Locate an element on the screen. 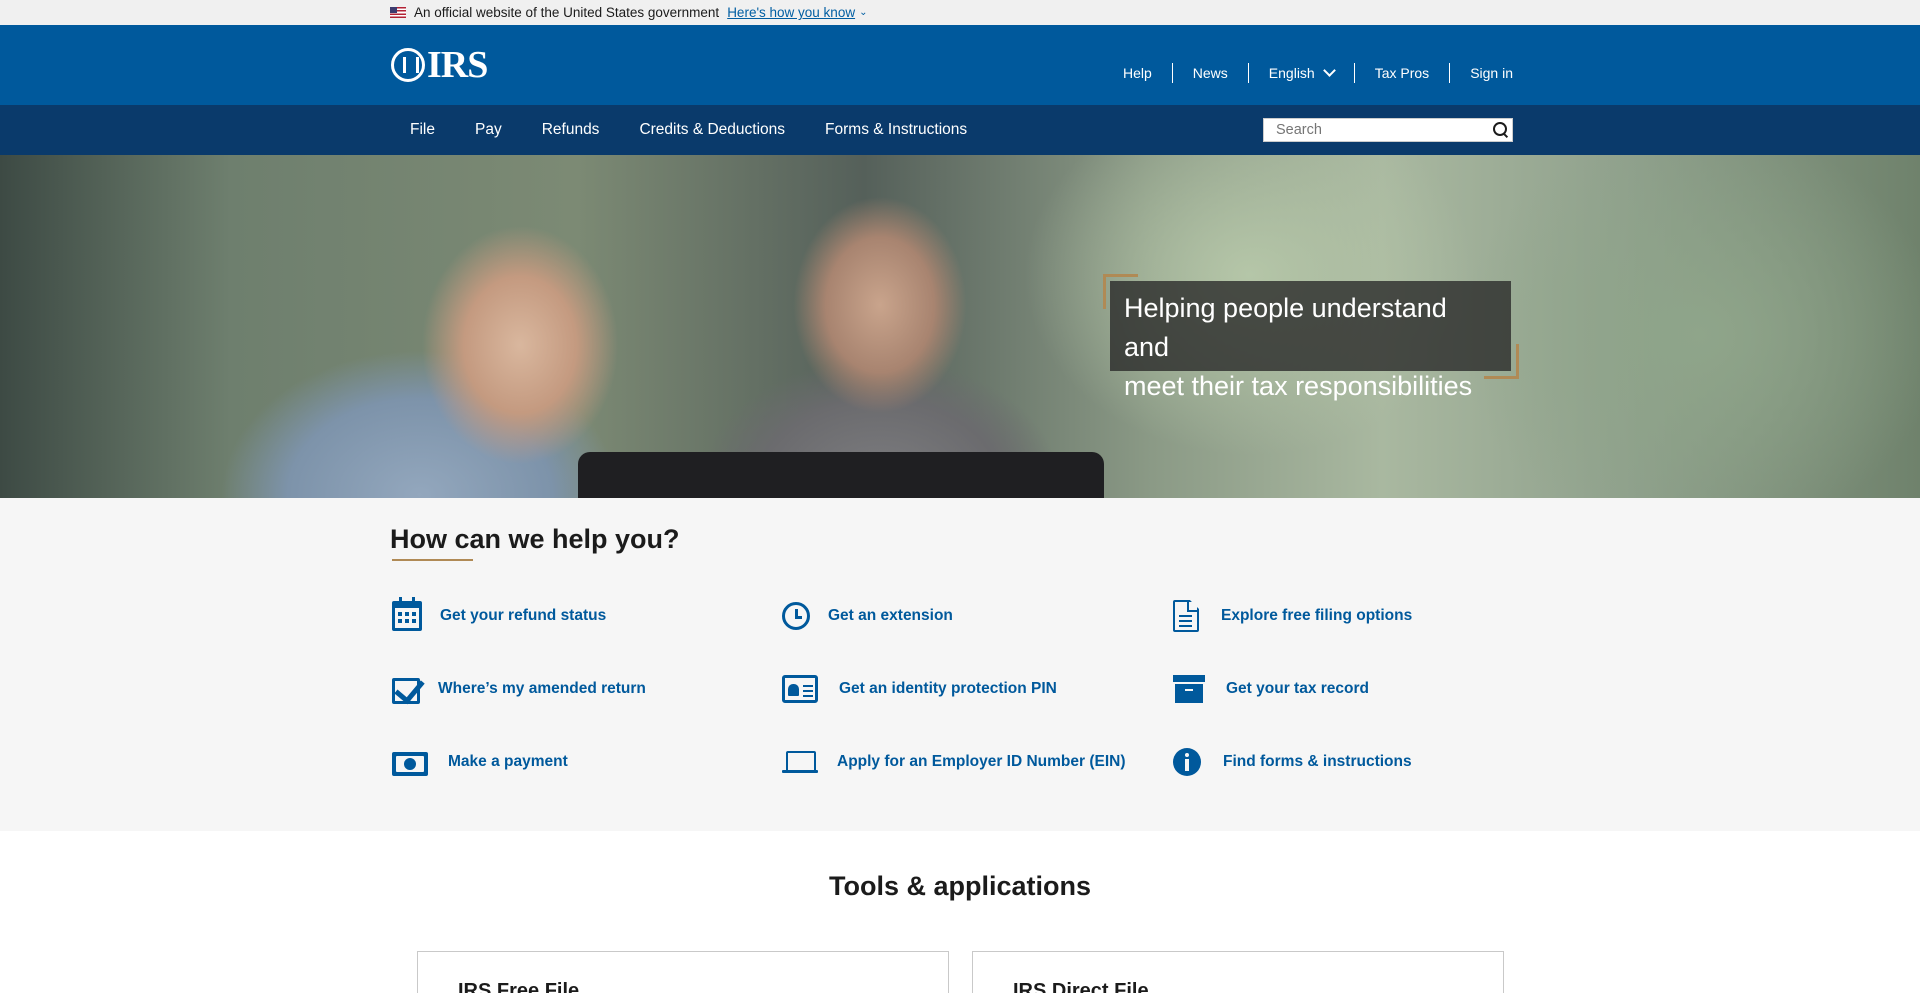 The height and width of the screenshot is (993, 1920). chevron-down-icon is located at coordinates (1329, 70).